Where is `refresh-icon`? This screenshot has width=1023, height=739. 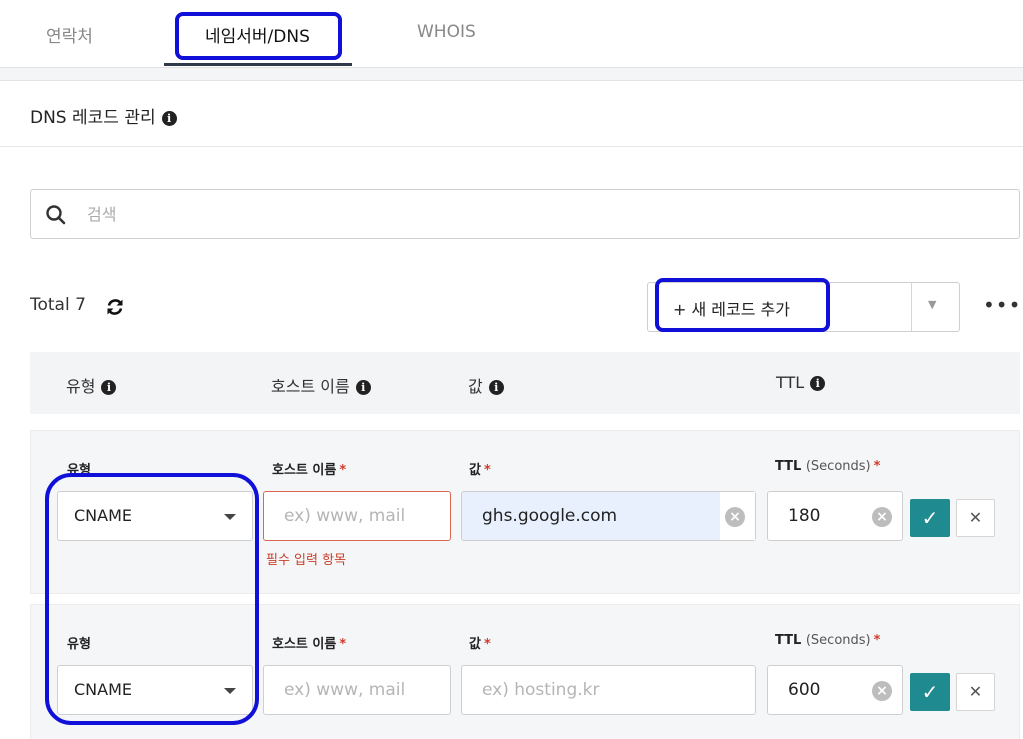 refresh-icon is located at coordinates (115, 307).